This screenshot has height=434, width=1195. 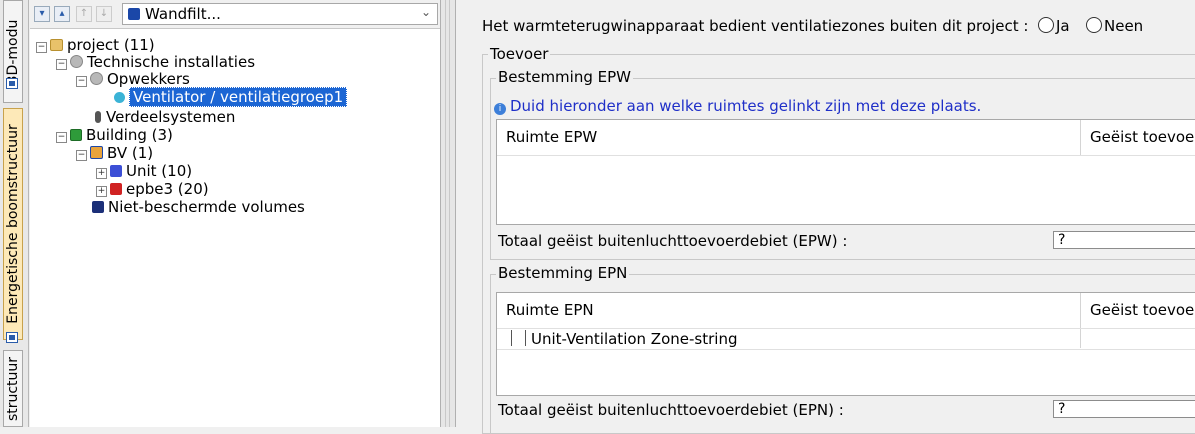 What do you see at coordinates (1124, 240) in the screenshot?
I see `epw-total-value: ?` at bounding box center [1124, 240].